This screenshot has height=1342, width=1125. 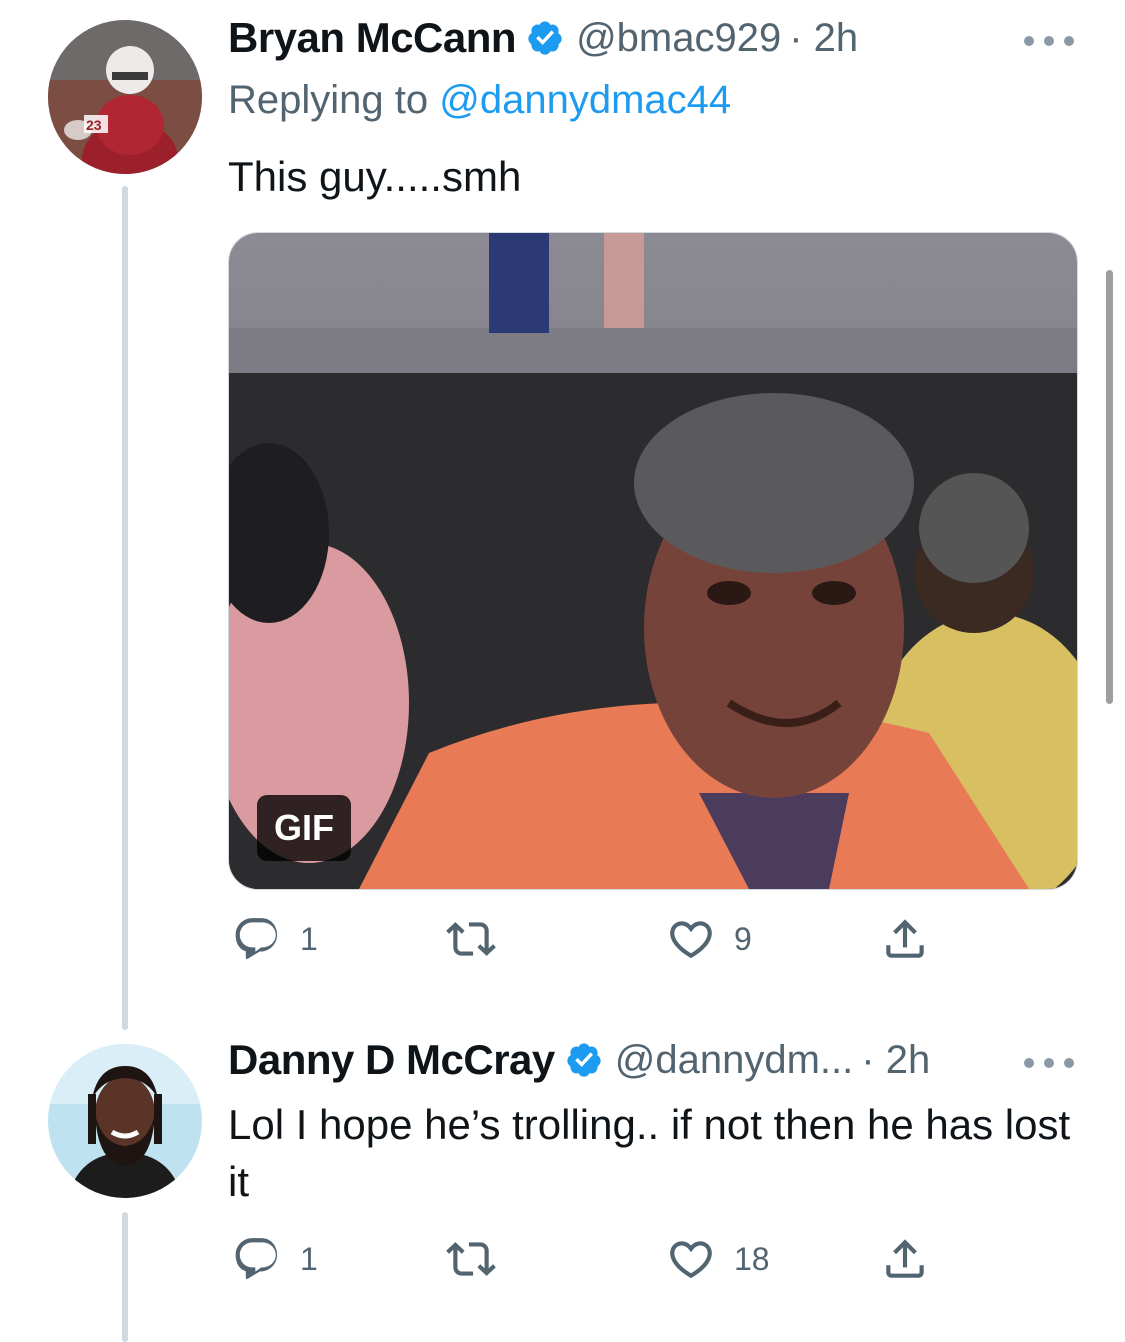 I want to click on tweet-header: Bryan McCann @bmac929 · 2h, so click(x=543, y=38).